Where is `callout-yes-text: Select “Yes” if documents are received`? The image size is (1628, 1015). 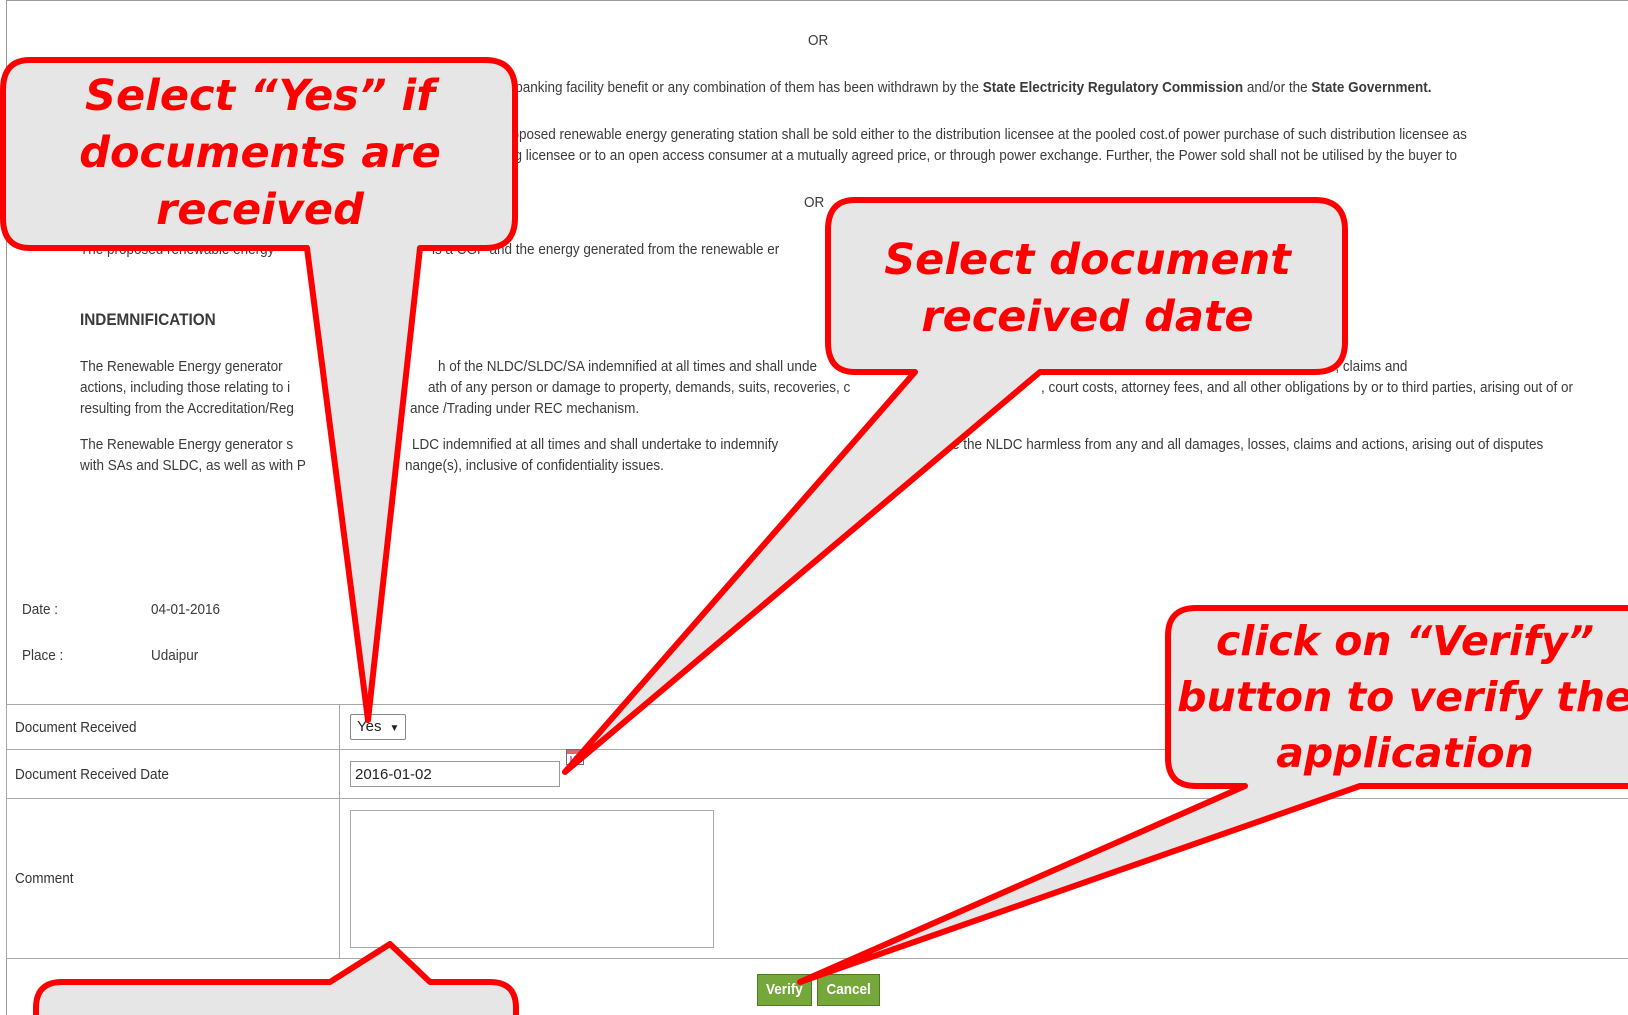
callout-yes-text: Select “Yes” if documents are received is located at coordinates (260, 153).